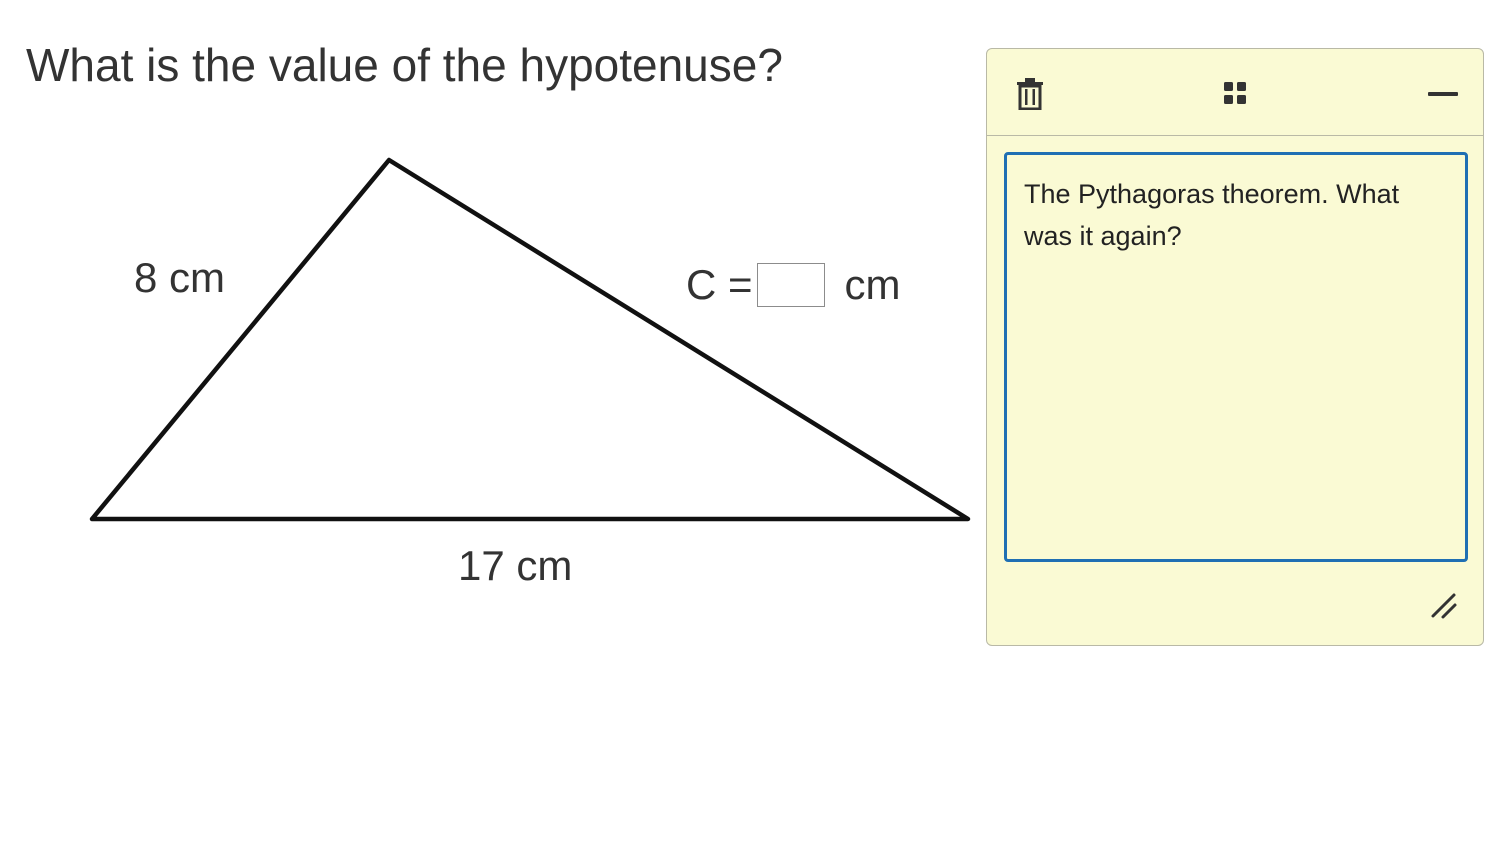  What do you see at coordinates (719, 284) in the screenshot?
I see `hypotenuse-variable: C =` at bounding box center [719, 284].